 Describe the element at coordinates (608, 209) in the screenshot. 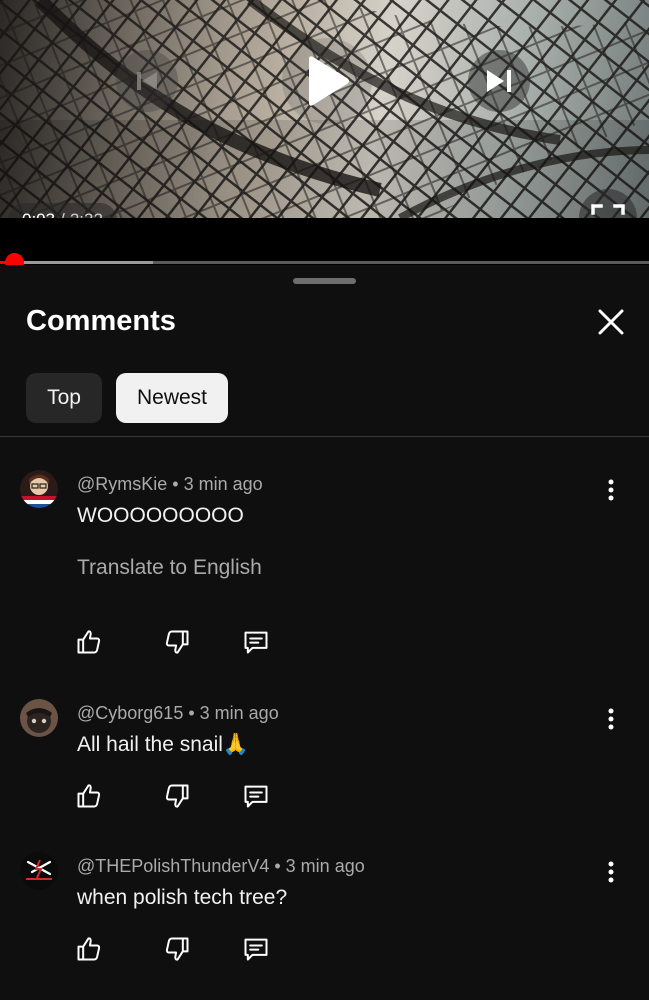

I see `fullscreen-icon` at that location.